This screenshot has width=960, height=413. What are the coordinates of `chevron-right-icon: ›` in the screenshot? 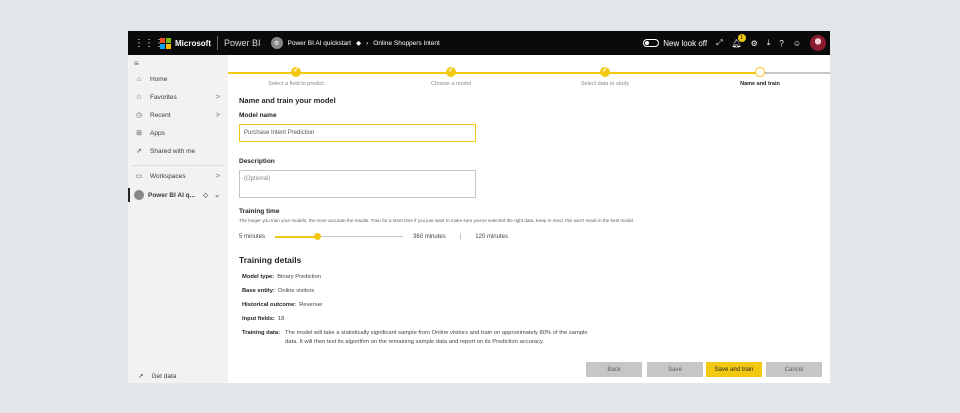 It's located at (367, 43).